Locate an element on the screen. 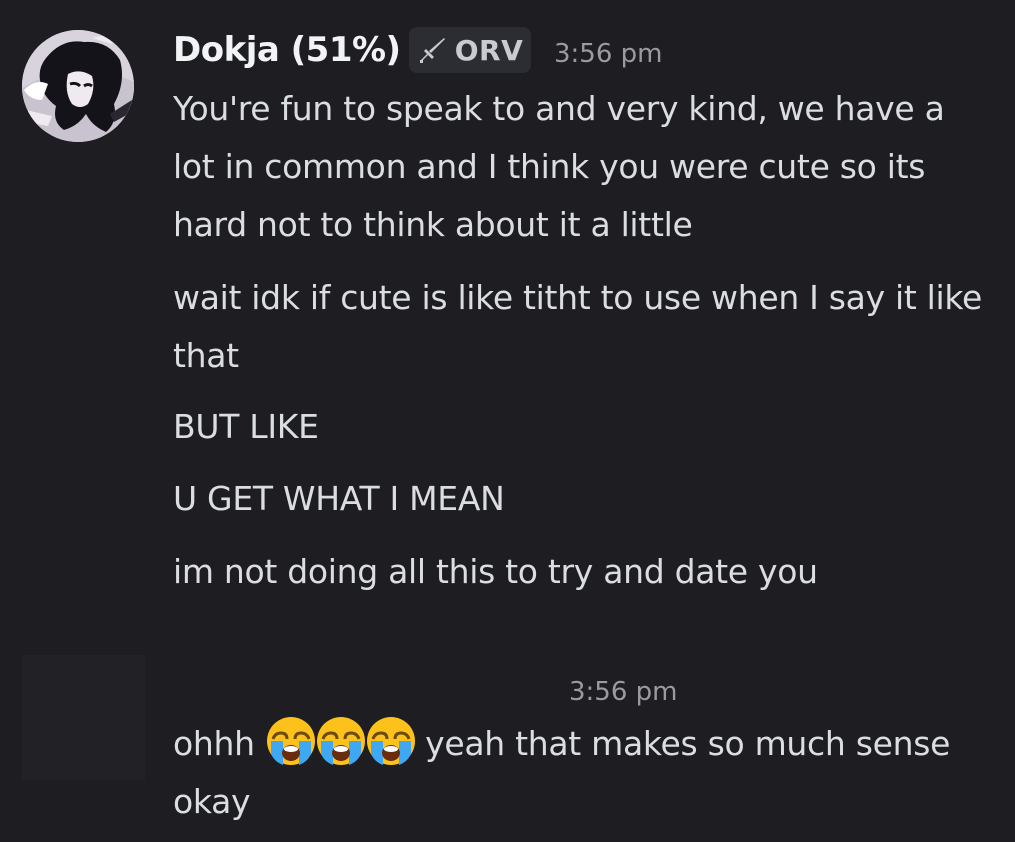 The width and height of the screenshot is (1015, 842). chat-message: BUT LIKE is located at coordinates (246, 426).